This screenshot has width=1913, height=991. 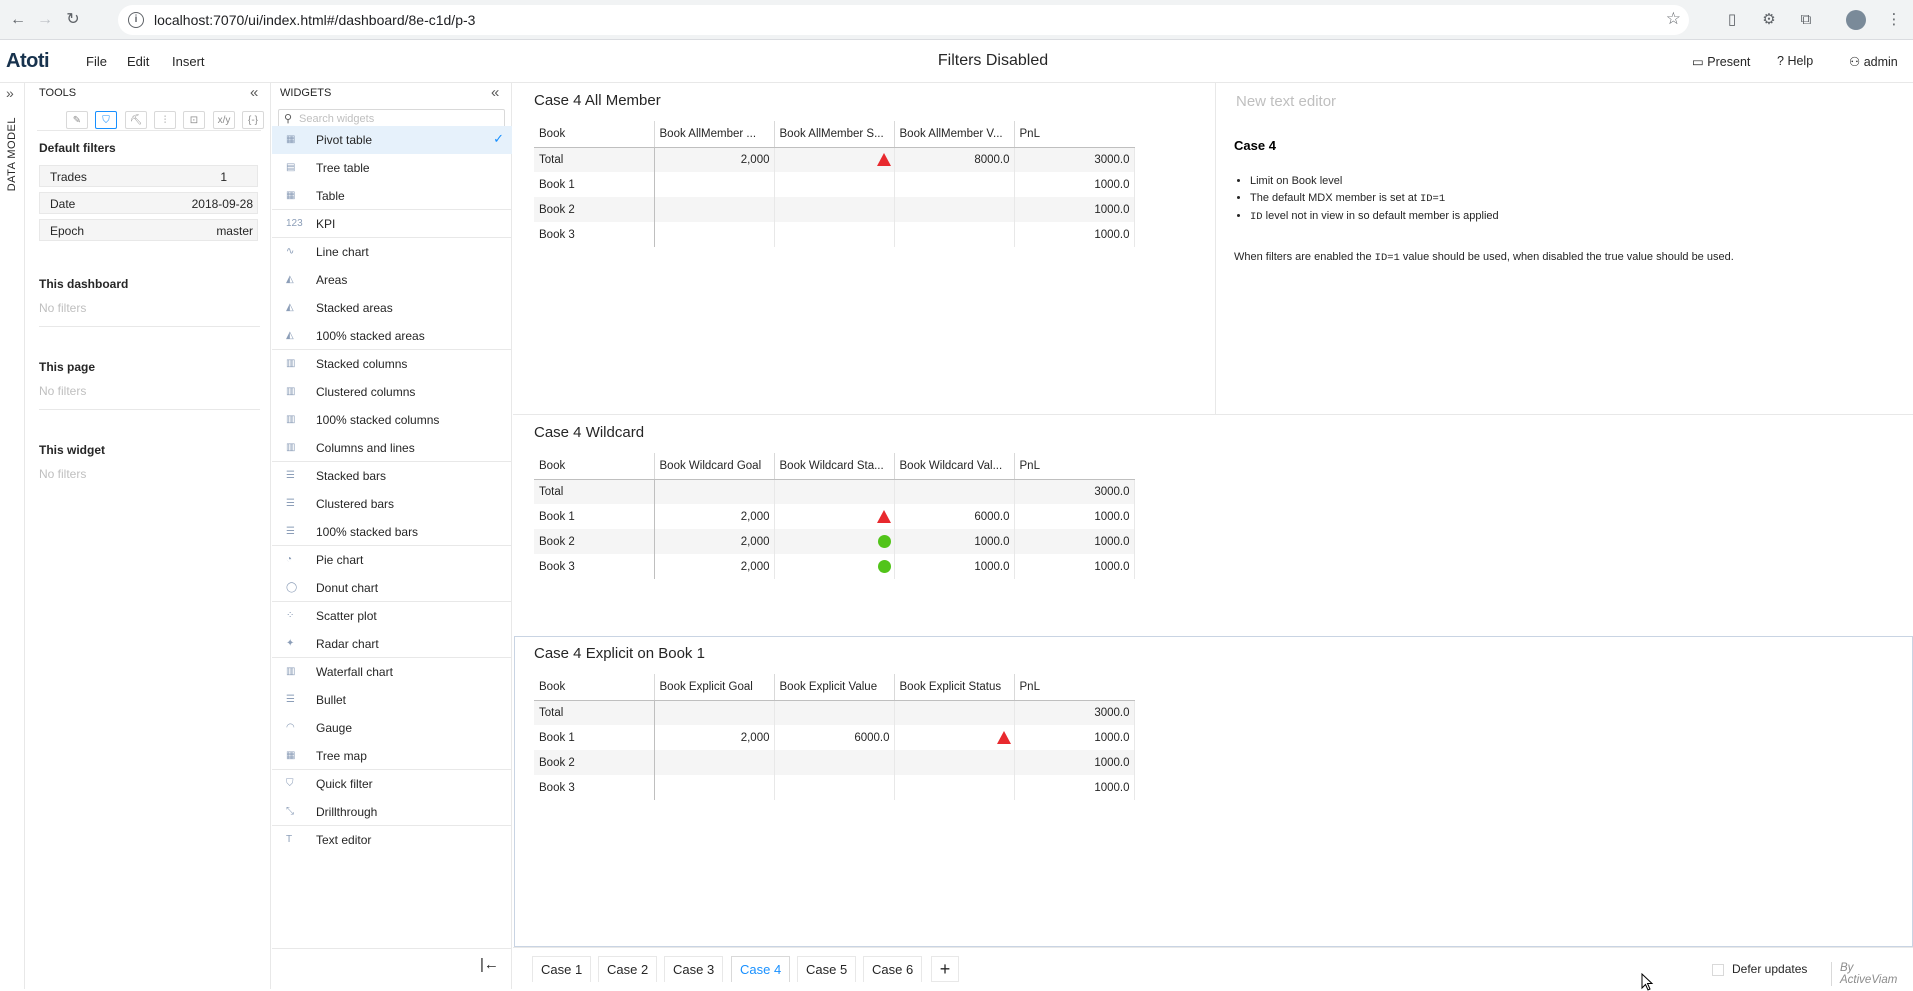 What do you see at coordinates (165, 120) in the screenshot?
I see `sliders-icon: ⫶` at bounding box center [165, 120].